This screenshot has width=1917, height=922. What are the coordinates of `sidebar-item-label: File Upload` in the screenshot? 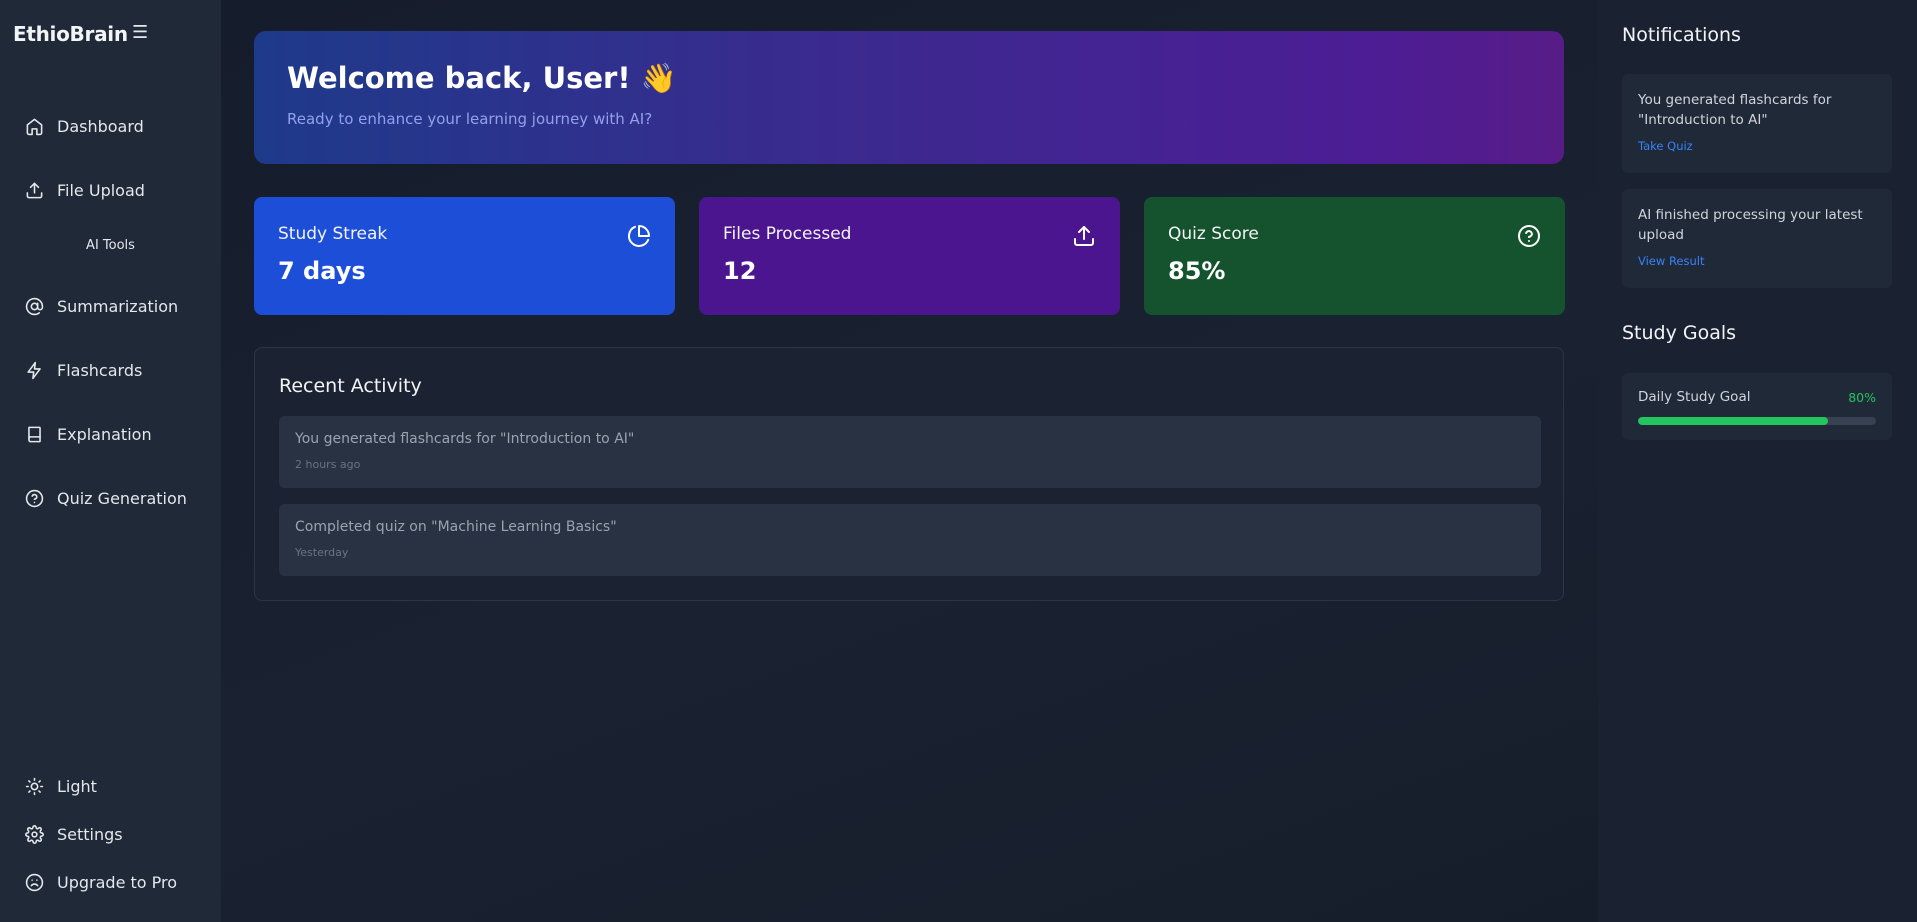 It's located at (101, 190).